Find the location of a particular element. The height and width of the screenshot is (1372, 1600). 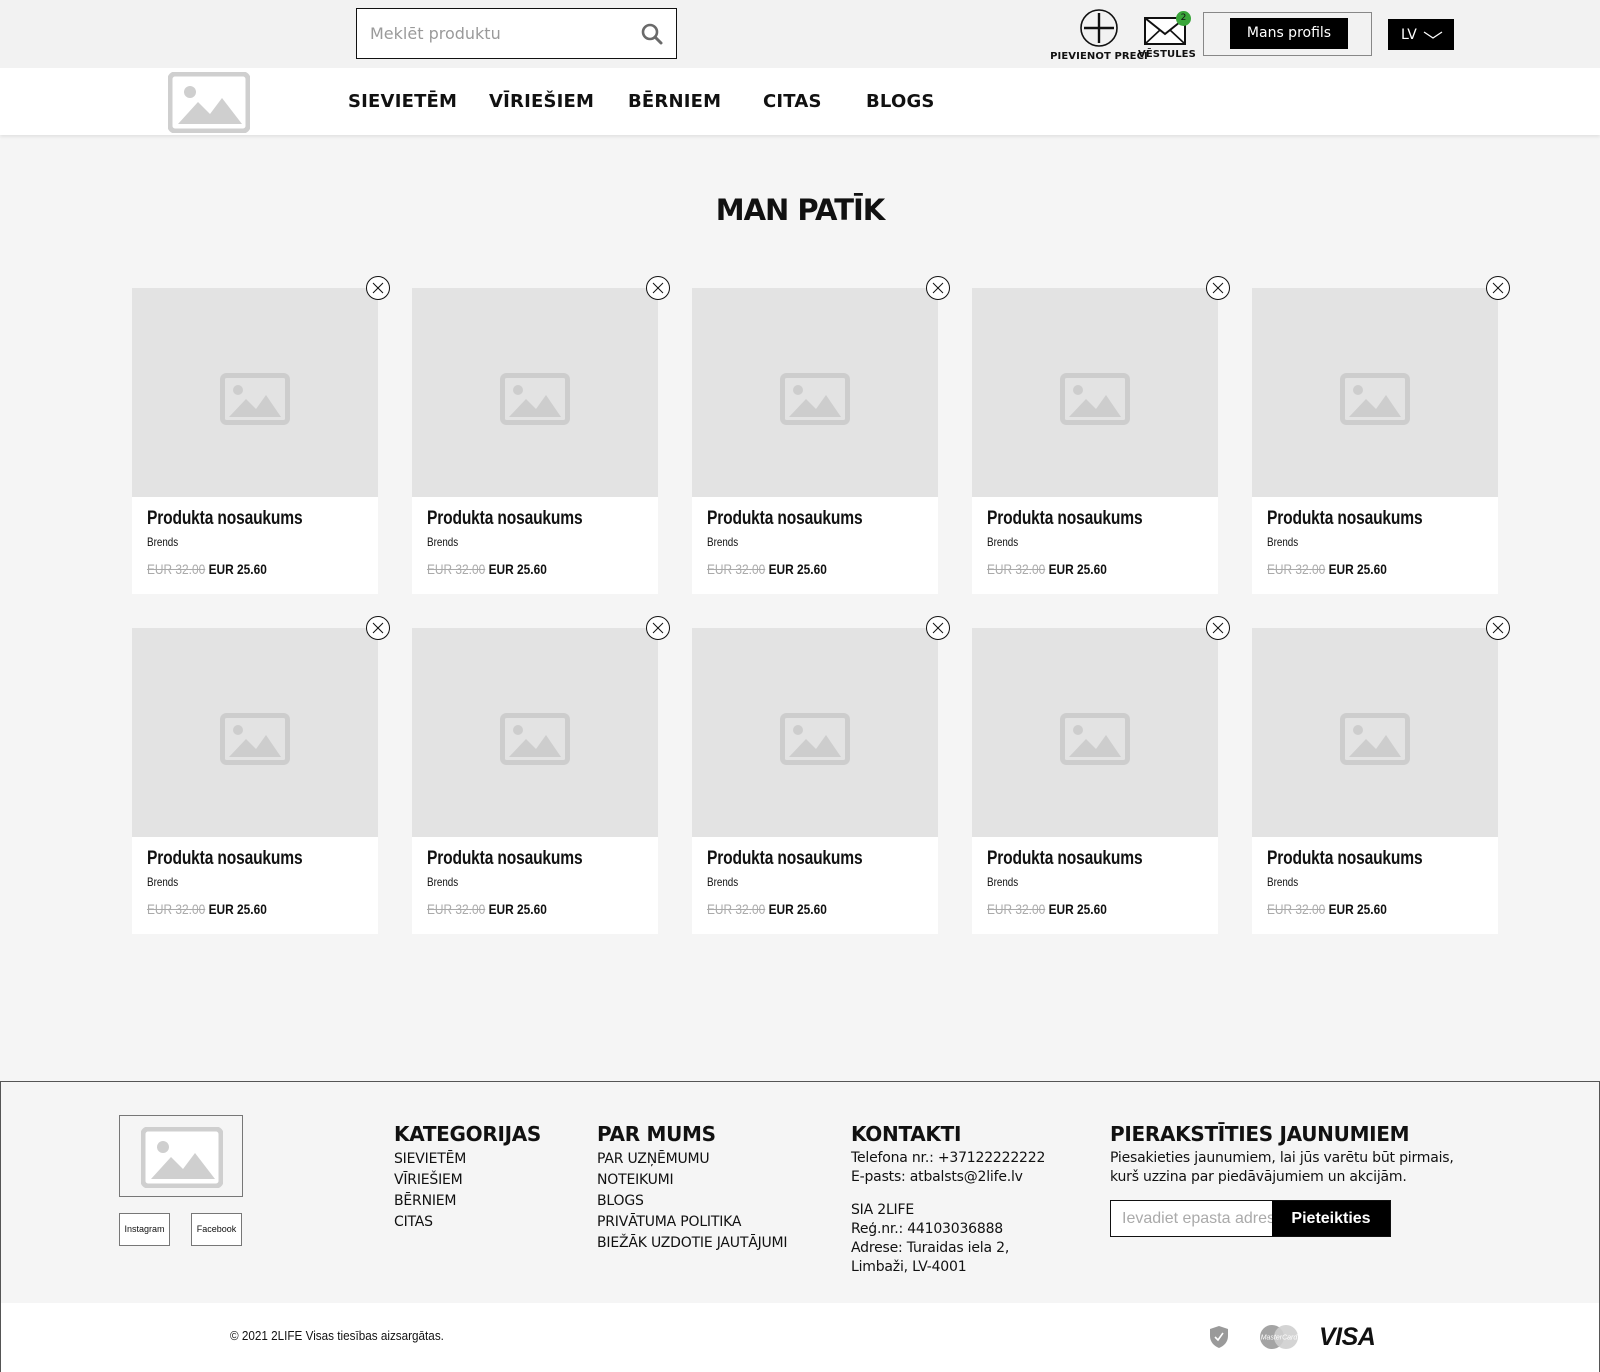

contact-email: E-pasts: atbalsts@2life.lv is located at coordinates (937, 1177).